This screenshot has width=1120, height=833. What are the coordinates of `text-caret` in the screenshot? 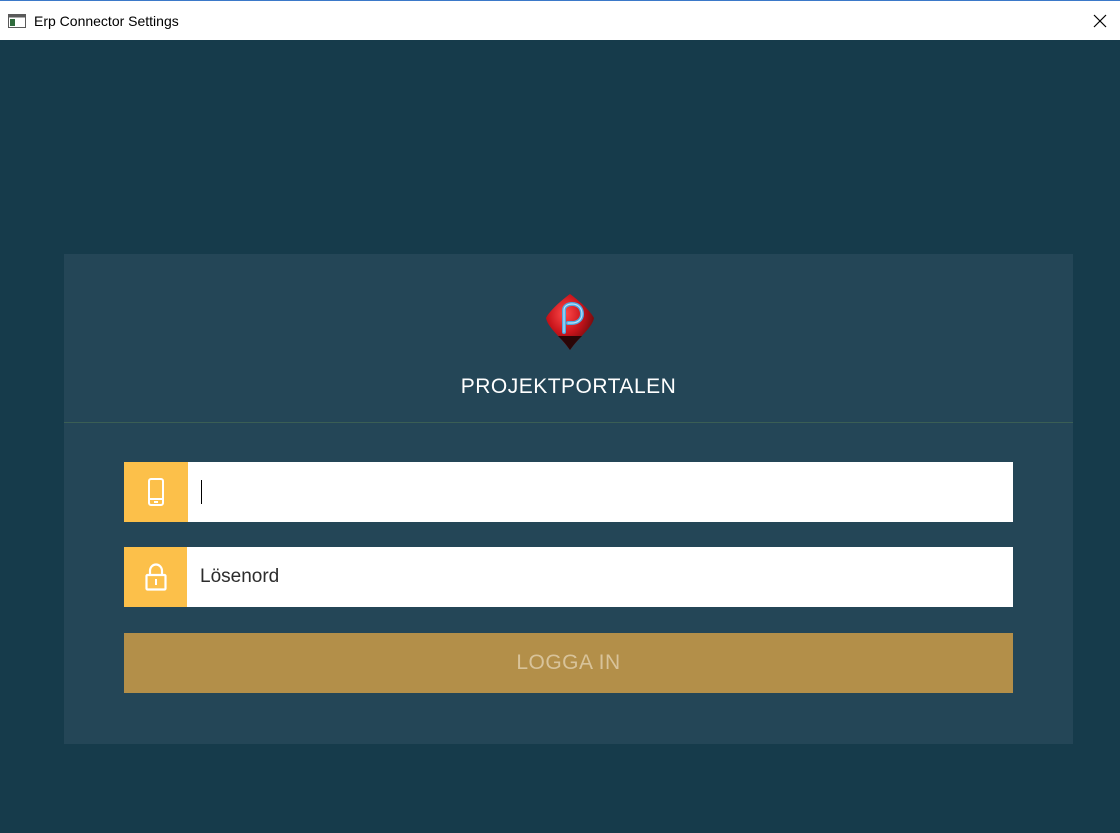 It's located at (201, 492).